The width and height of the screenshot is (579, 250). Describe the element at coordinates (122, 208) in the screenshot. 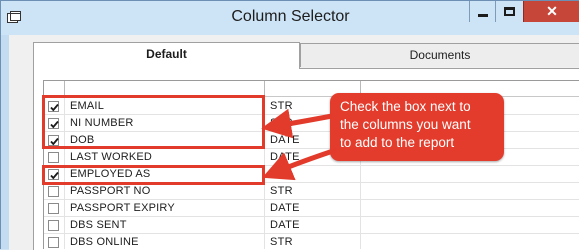

I see `column-name-cell: PASSPORT EXPIRY` at that location.